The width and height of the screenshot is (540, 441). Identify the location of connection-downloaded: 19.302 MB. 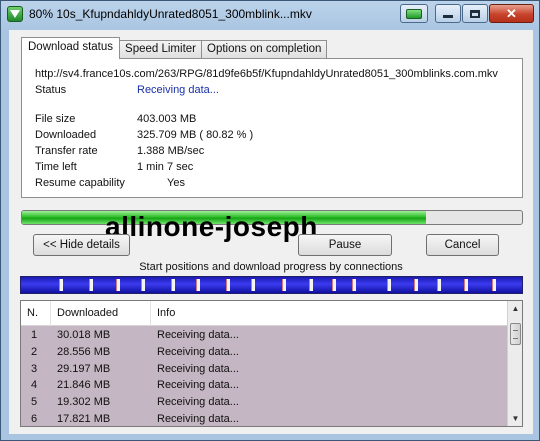
(84, 402).